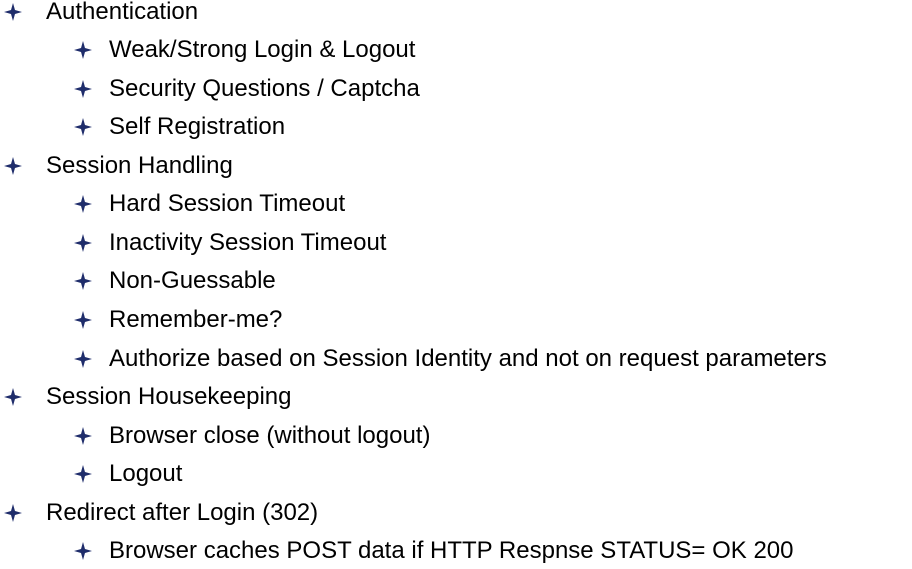 Image resolution: width=912 pixels, height=569 pixels. Describe the element at coordinates (146, 473) in the screenshot. I see `list-item-label: Logout` at that location.